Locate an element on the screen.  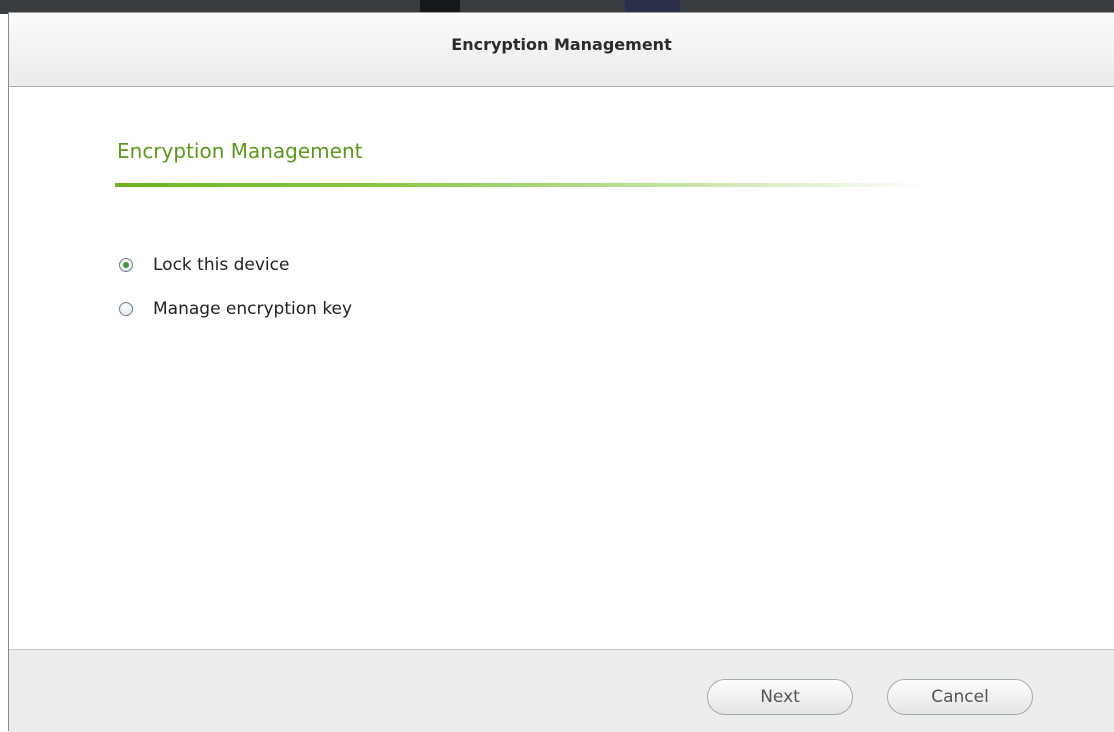
option-lock-device: Lock this device is located at coordinates (204, 265).